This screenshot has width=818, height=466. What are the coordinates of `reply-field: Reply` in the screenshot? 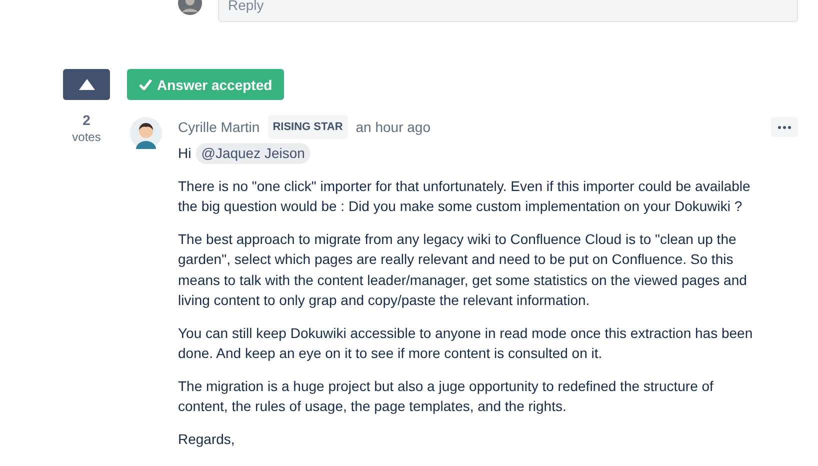 It's located at (508, 11).